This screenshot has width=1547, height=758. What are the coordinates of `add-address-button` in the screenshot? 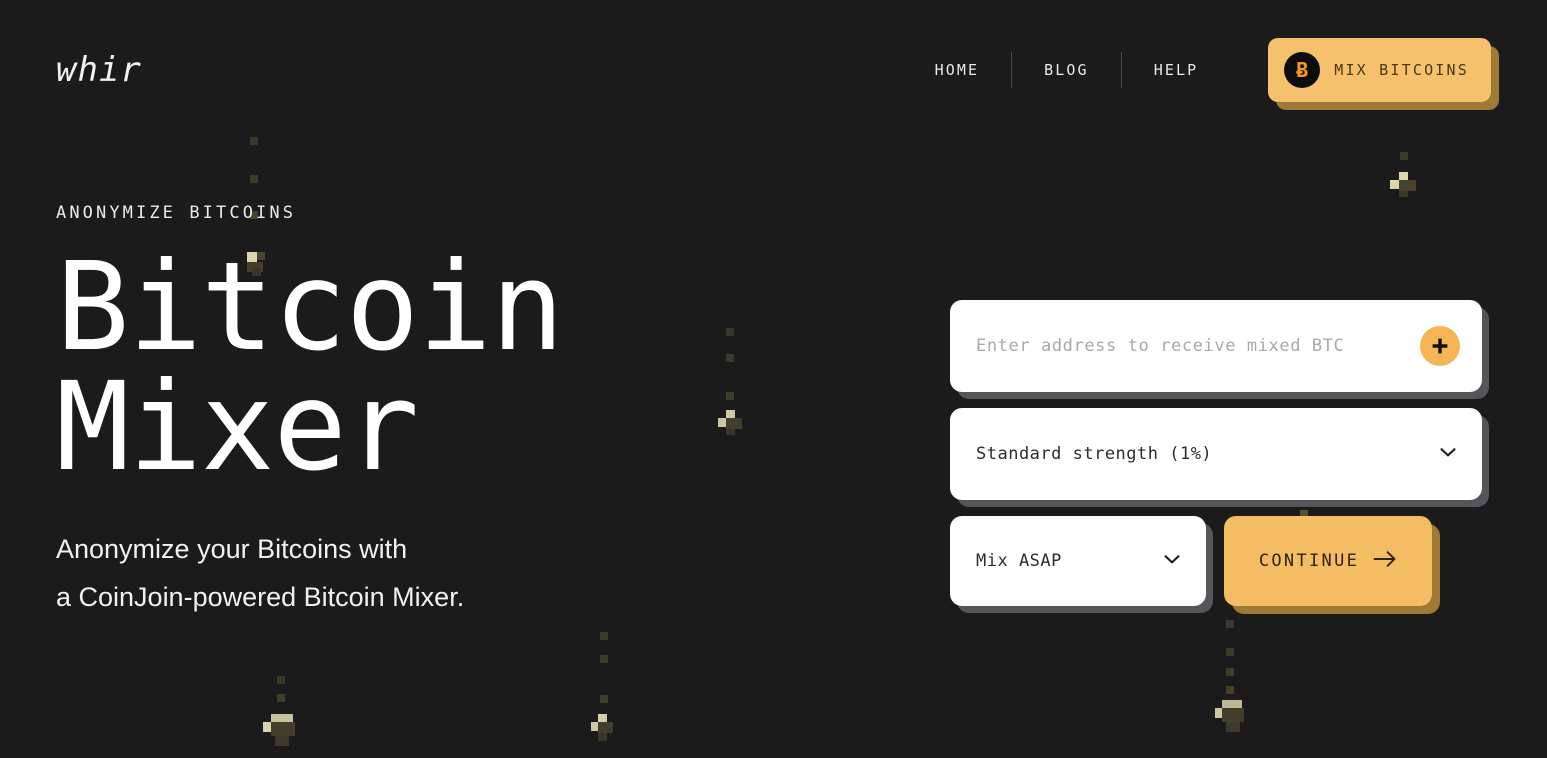 It's located at (1440, 346).